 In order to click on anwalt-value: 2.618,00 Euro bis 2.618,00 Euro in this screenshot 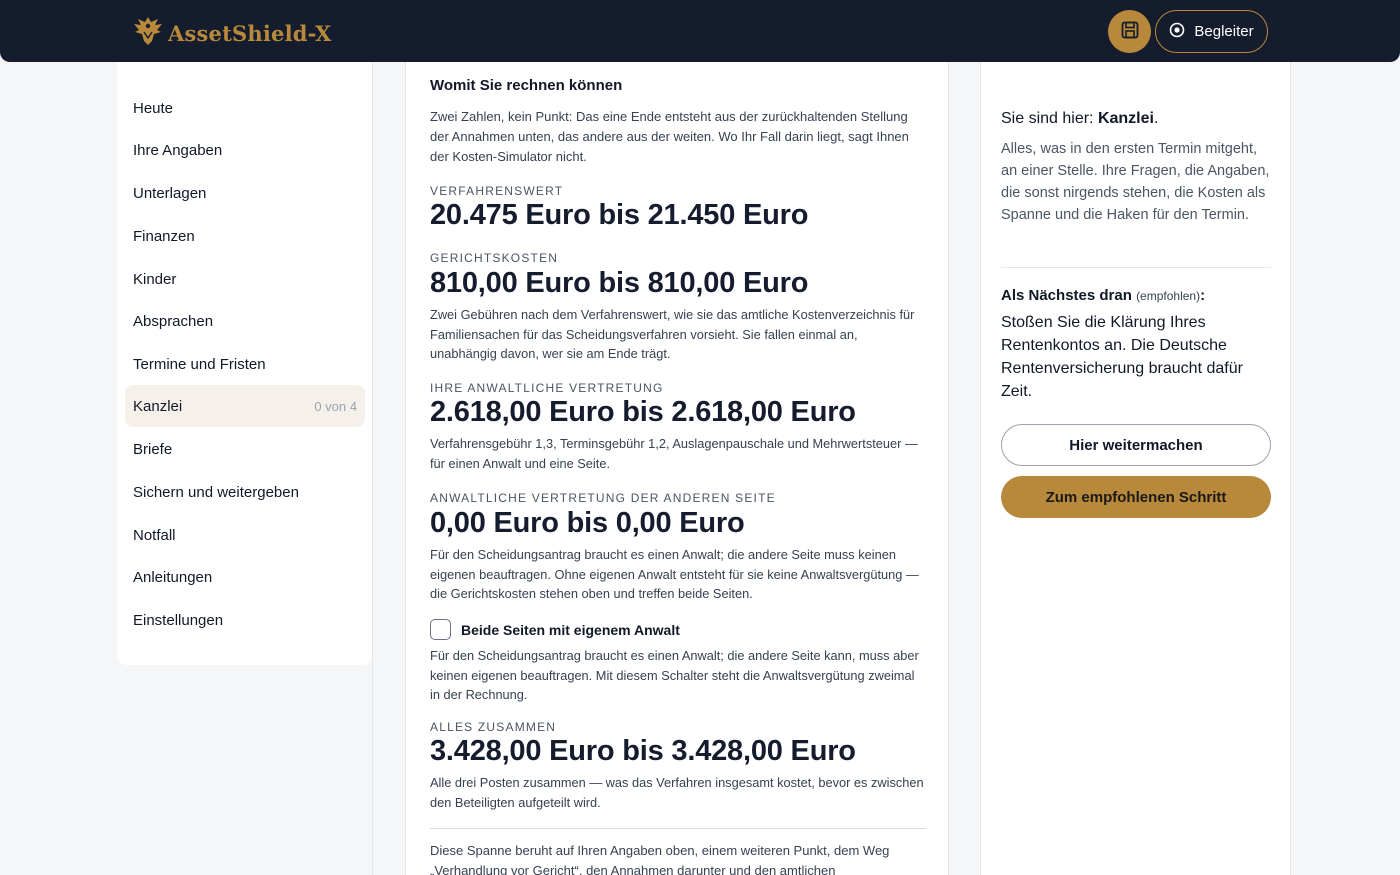, I will do `click(643, 412)`.